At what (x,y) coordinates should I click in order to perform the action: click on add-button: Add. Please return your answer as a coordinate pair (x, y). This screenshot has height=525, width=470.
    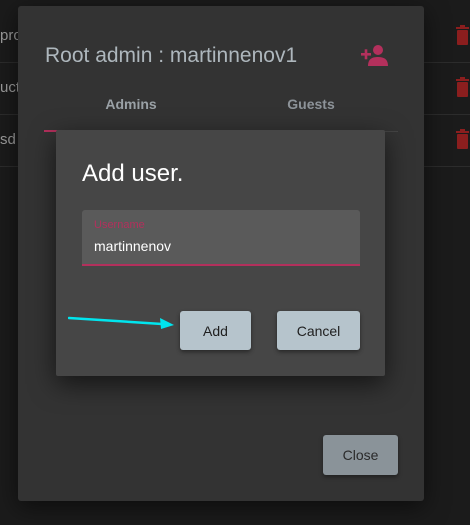
    Looking at the image, I should click on (215, 330).